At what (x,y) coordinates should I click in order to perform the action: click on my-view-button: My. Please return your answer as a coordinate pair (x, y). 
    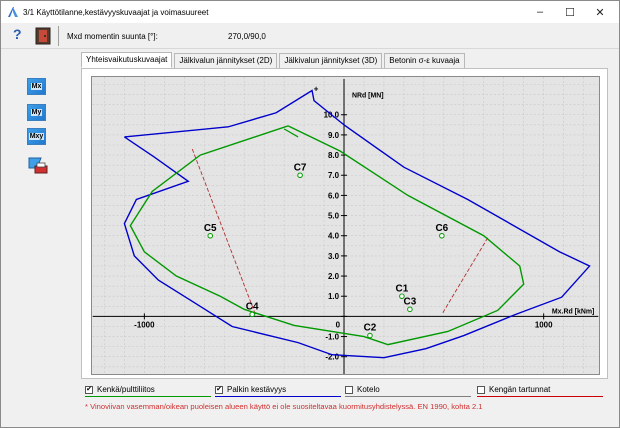
    Looking at the image, I should click on (36, 112).